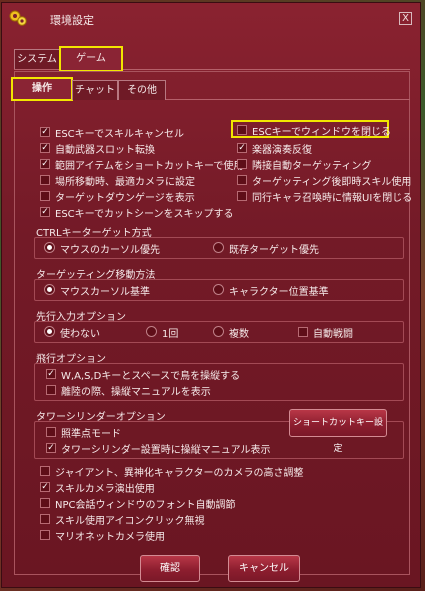 The width and height of the screenshot is (425, 591). Describe the element at coordinates (170, 568) in the screenshot. I see `ok-button: 確認` at that location.